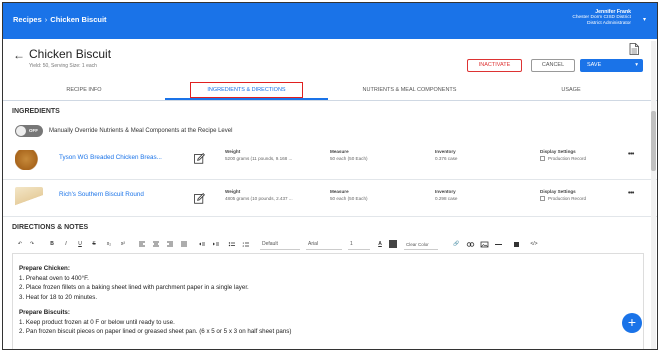 The height and width of the screenshot is (352, 660). Describe the element at coordinates (44, 312) in the screenshot. I see `editor-line: Prepare Biscuits:` at that location.